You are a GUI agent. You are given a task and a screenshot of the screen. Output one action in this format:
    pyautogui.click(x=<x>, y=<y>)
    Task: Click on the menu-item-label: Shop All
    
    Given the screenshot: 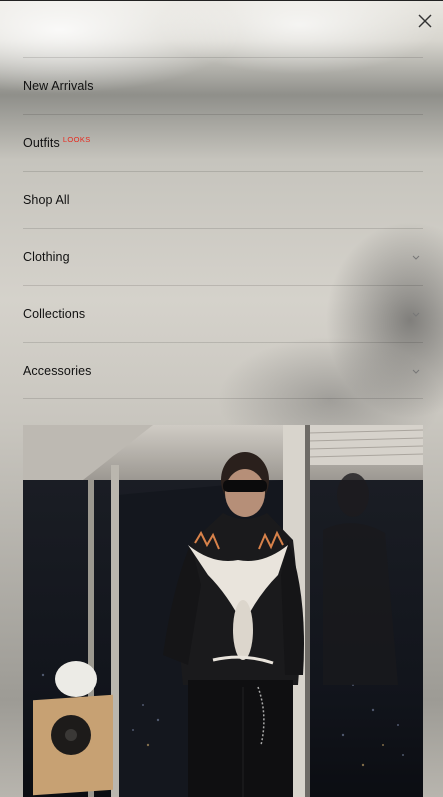 What is the action you would take?
    pyautogui.click(x=46, y=200)
    